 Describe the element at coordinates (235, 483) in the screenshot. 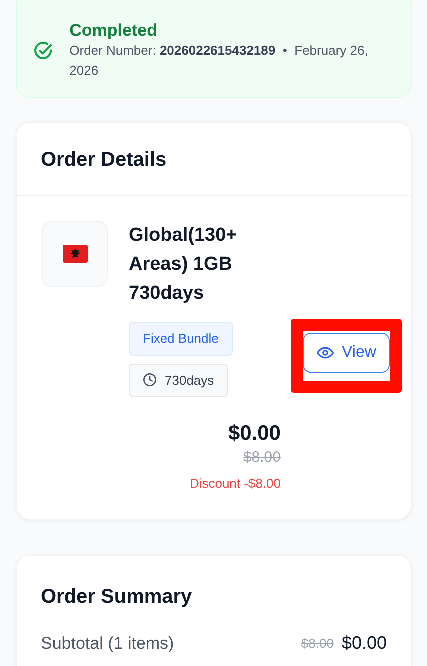

I see `discount-text: Discount -$8.00` at that location.